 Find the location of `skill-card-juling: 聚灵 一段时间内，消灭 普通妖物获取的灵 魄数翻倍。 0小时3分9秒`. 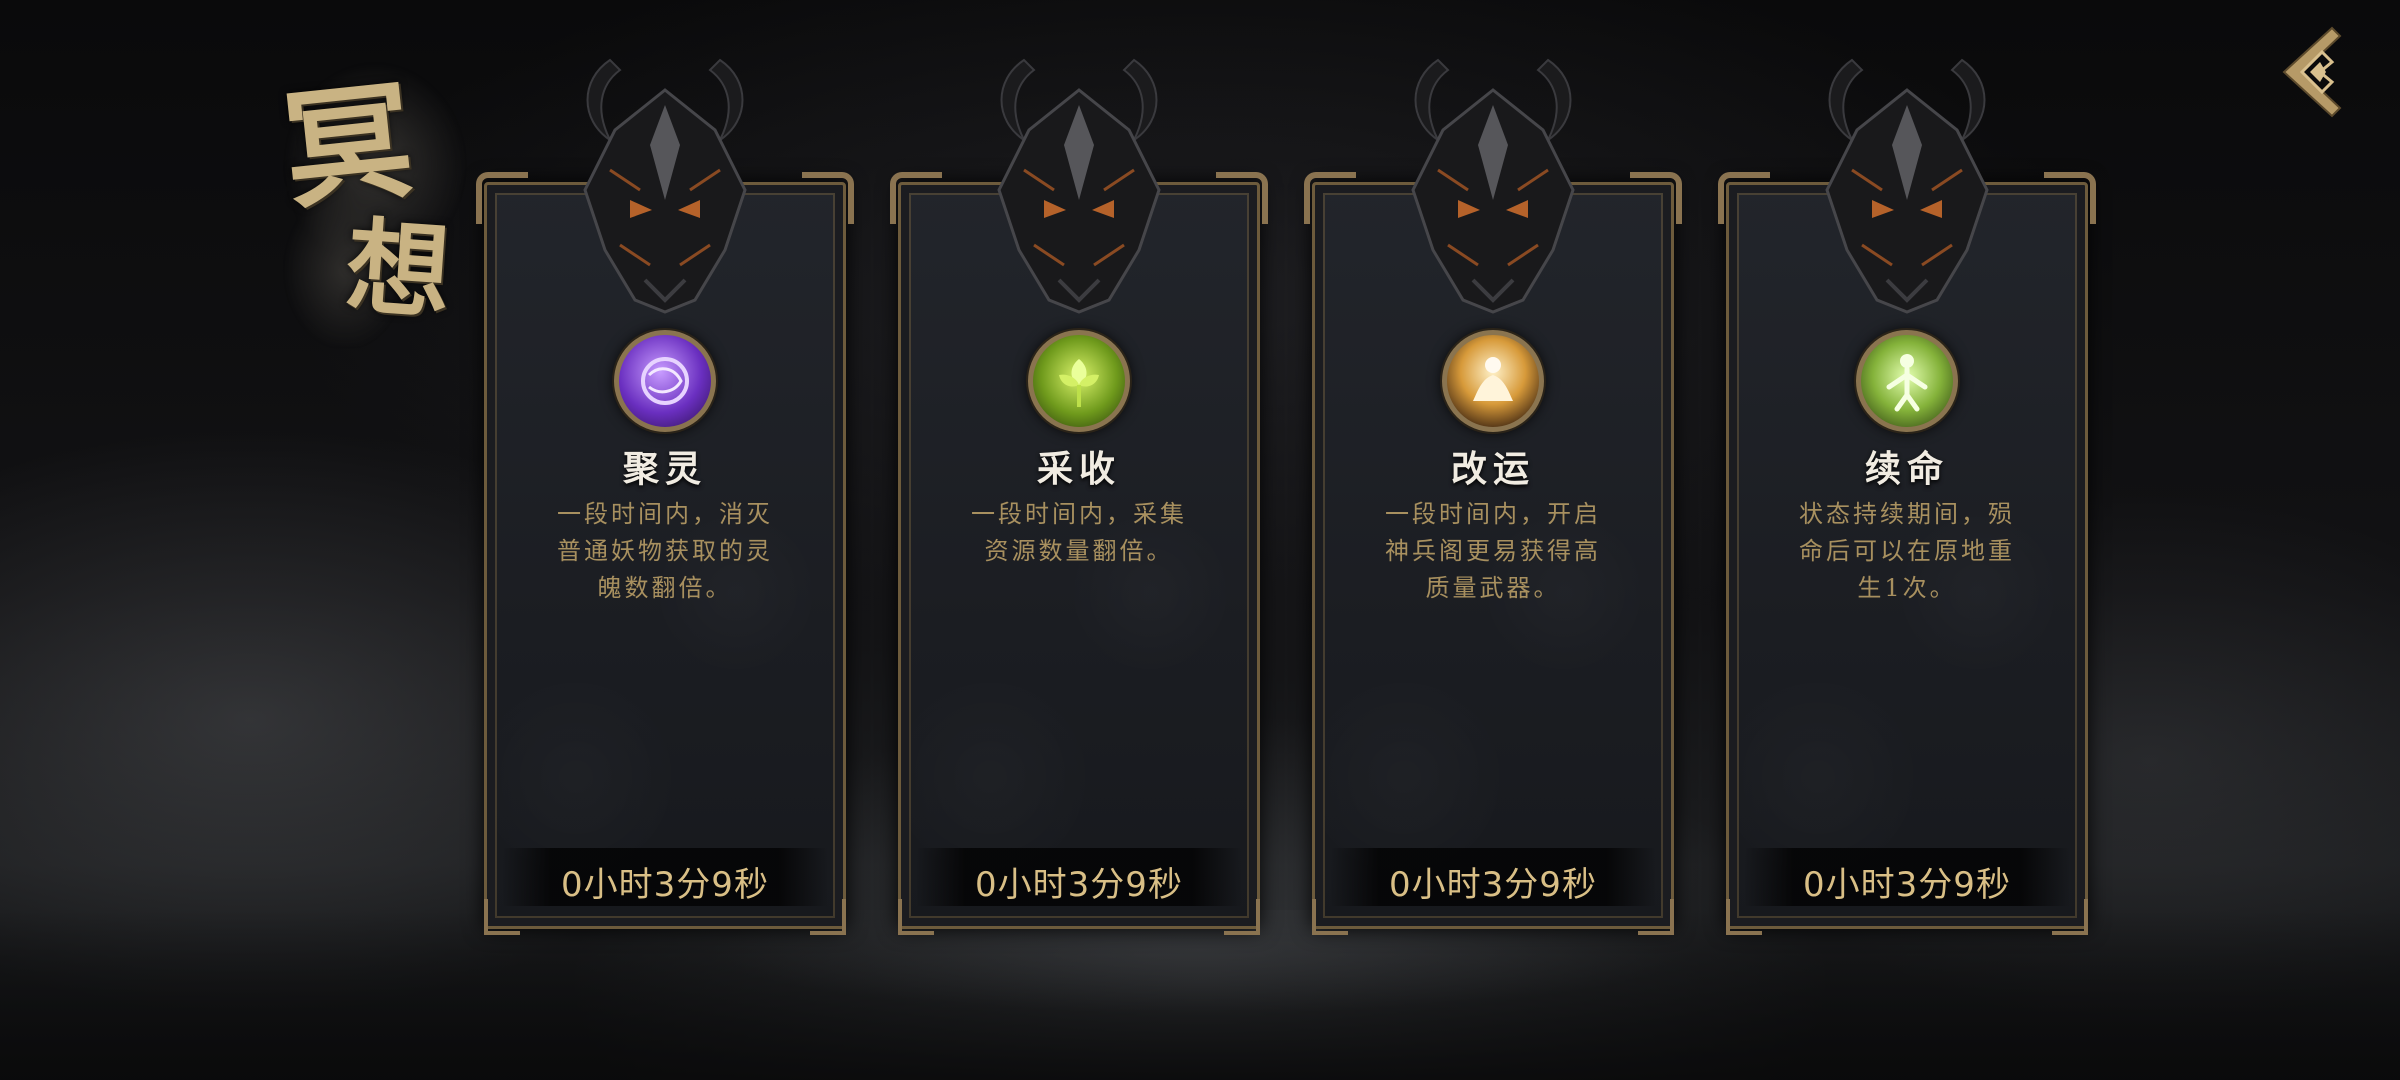

skill-card-juling: 聚灵 一段时间内，消灭 普通妖物获取的灵 魄数翻倍。 0小时3分9秒 is located at coordinates (665, 496).